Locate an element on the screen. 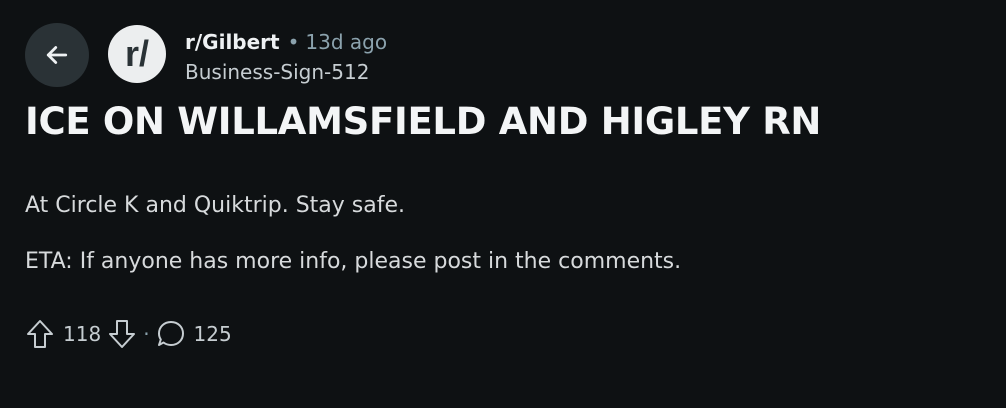 The width and height of the screenshot is (1006, 408). vote-score: 118 is located at coordinates (82, 334).